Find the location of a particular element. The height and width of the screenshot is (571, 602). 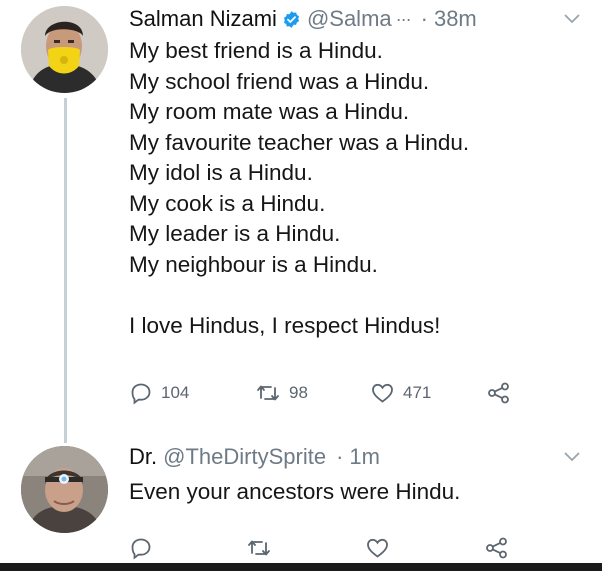

tweet-line: My room mate was a Hindu. is located at coordinates (269, 111).